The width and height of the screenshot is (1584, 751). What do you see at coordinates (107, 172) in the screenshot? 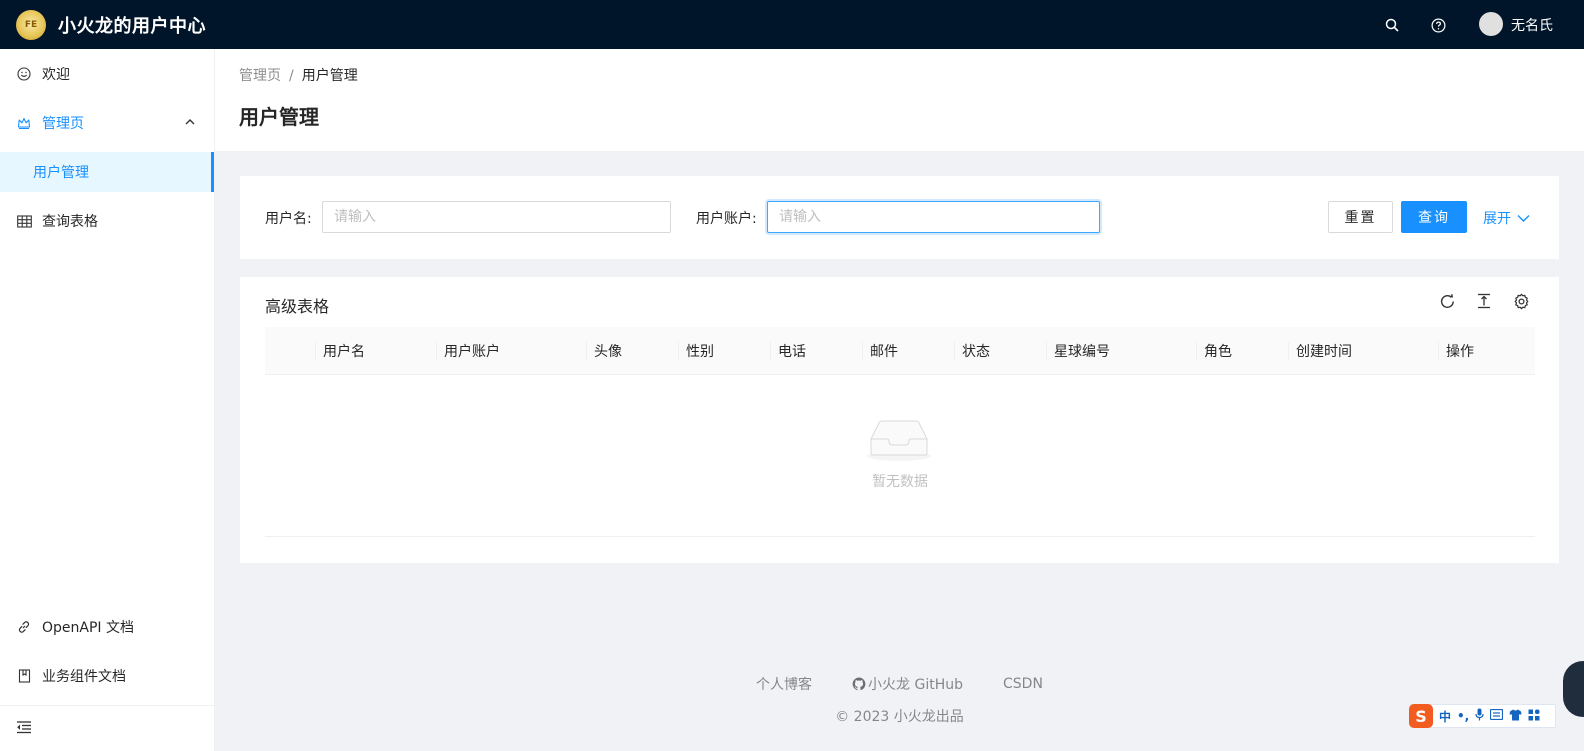
I see `sidebar-item-user-management: 用户管理` at bounding box center [107, 172].